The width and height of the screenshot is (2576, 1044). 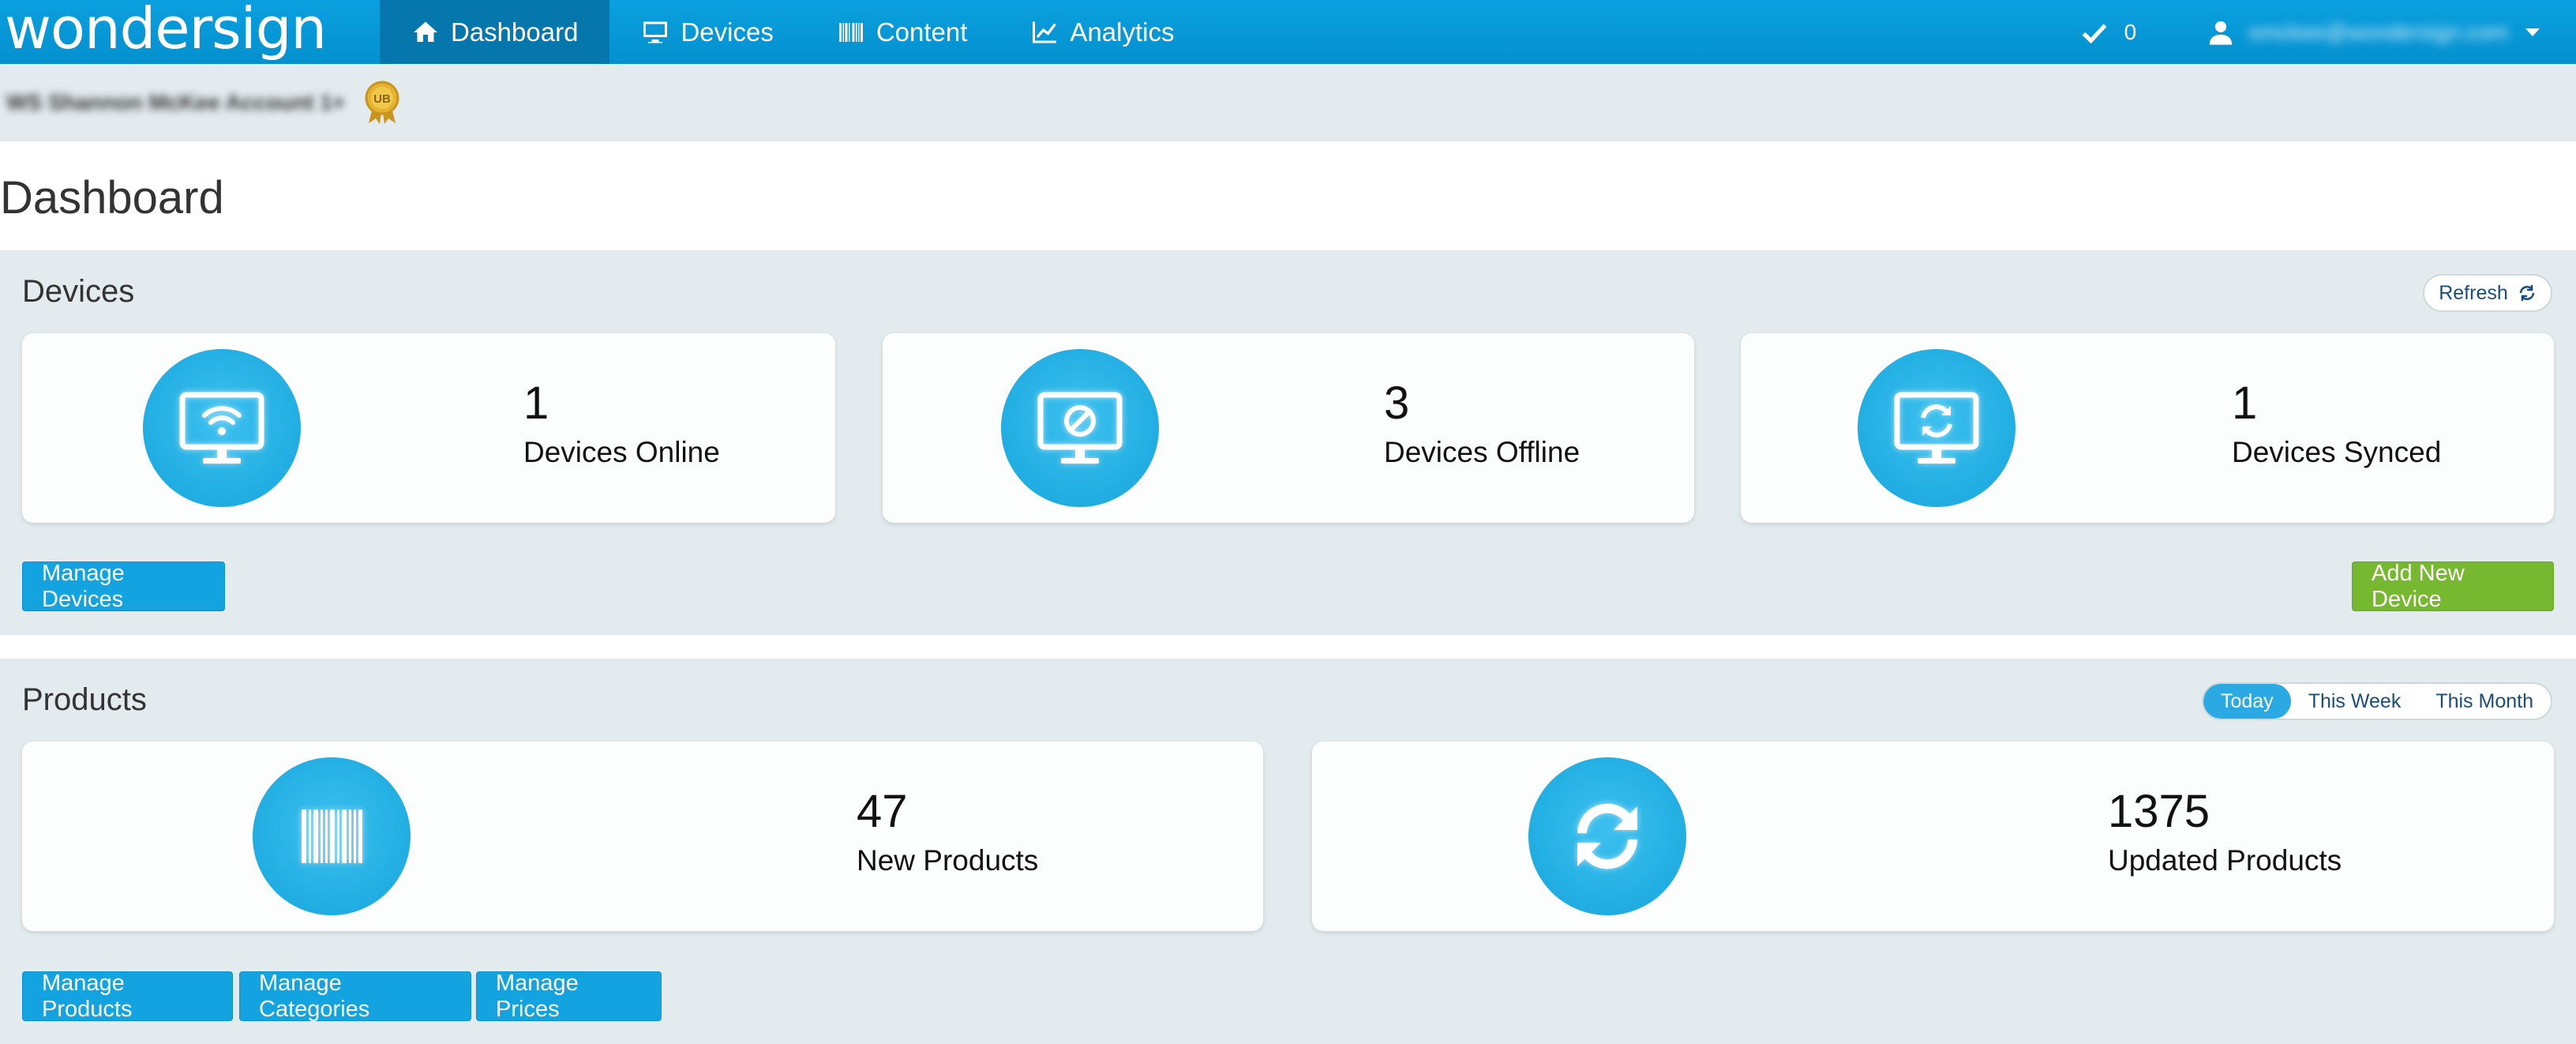 I want to click on panel-divider, so click(x=1288, y=647).